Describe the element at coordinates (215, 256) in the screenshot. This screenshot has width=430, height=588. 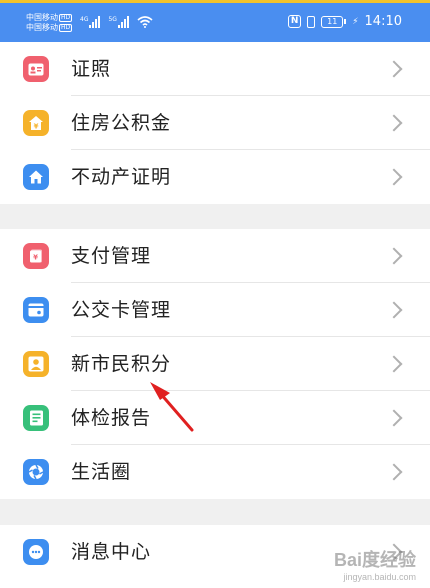
I see `menu-item-payment: ¥ 支付管理` at that location.